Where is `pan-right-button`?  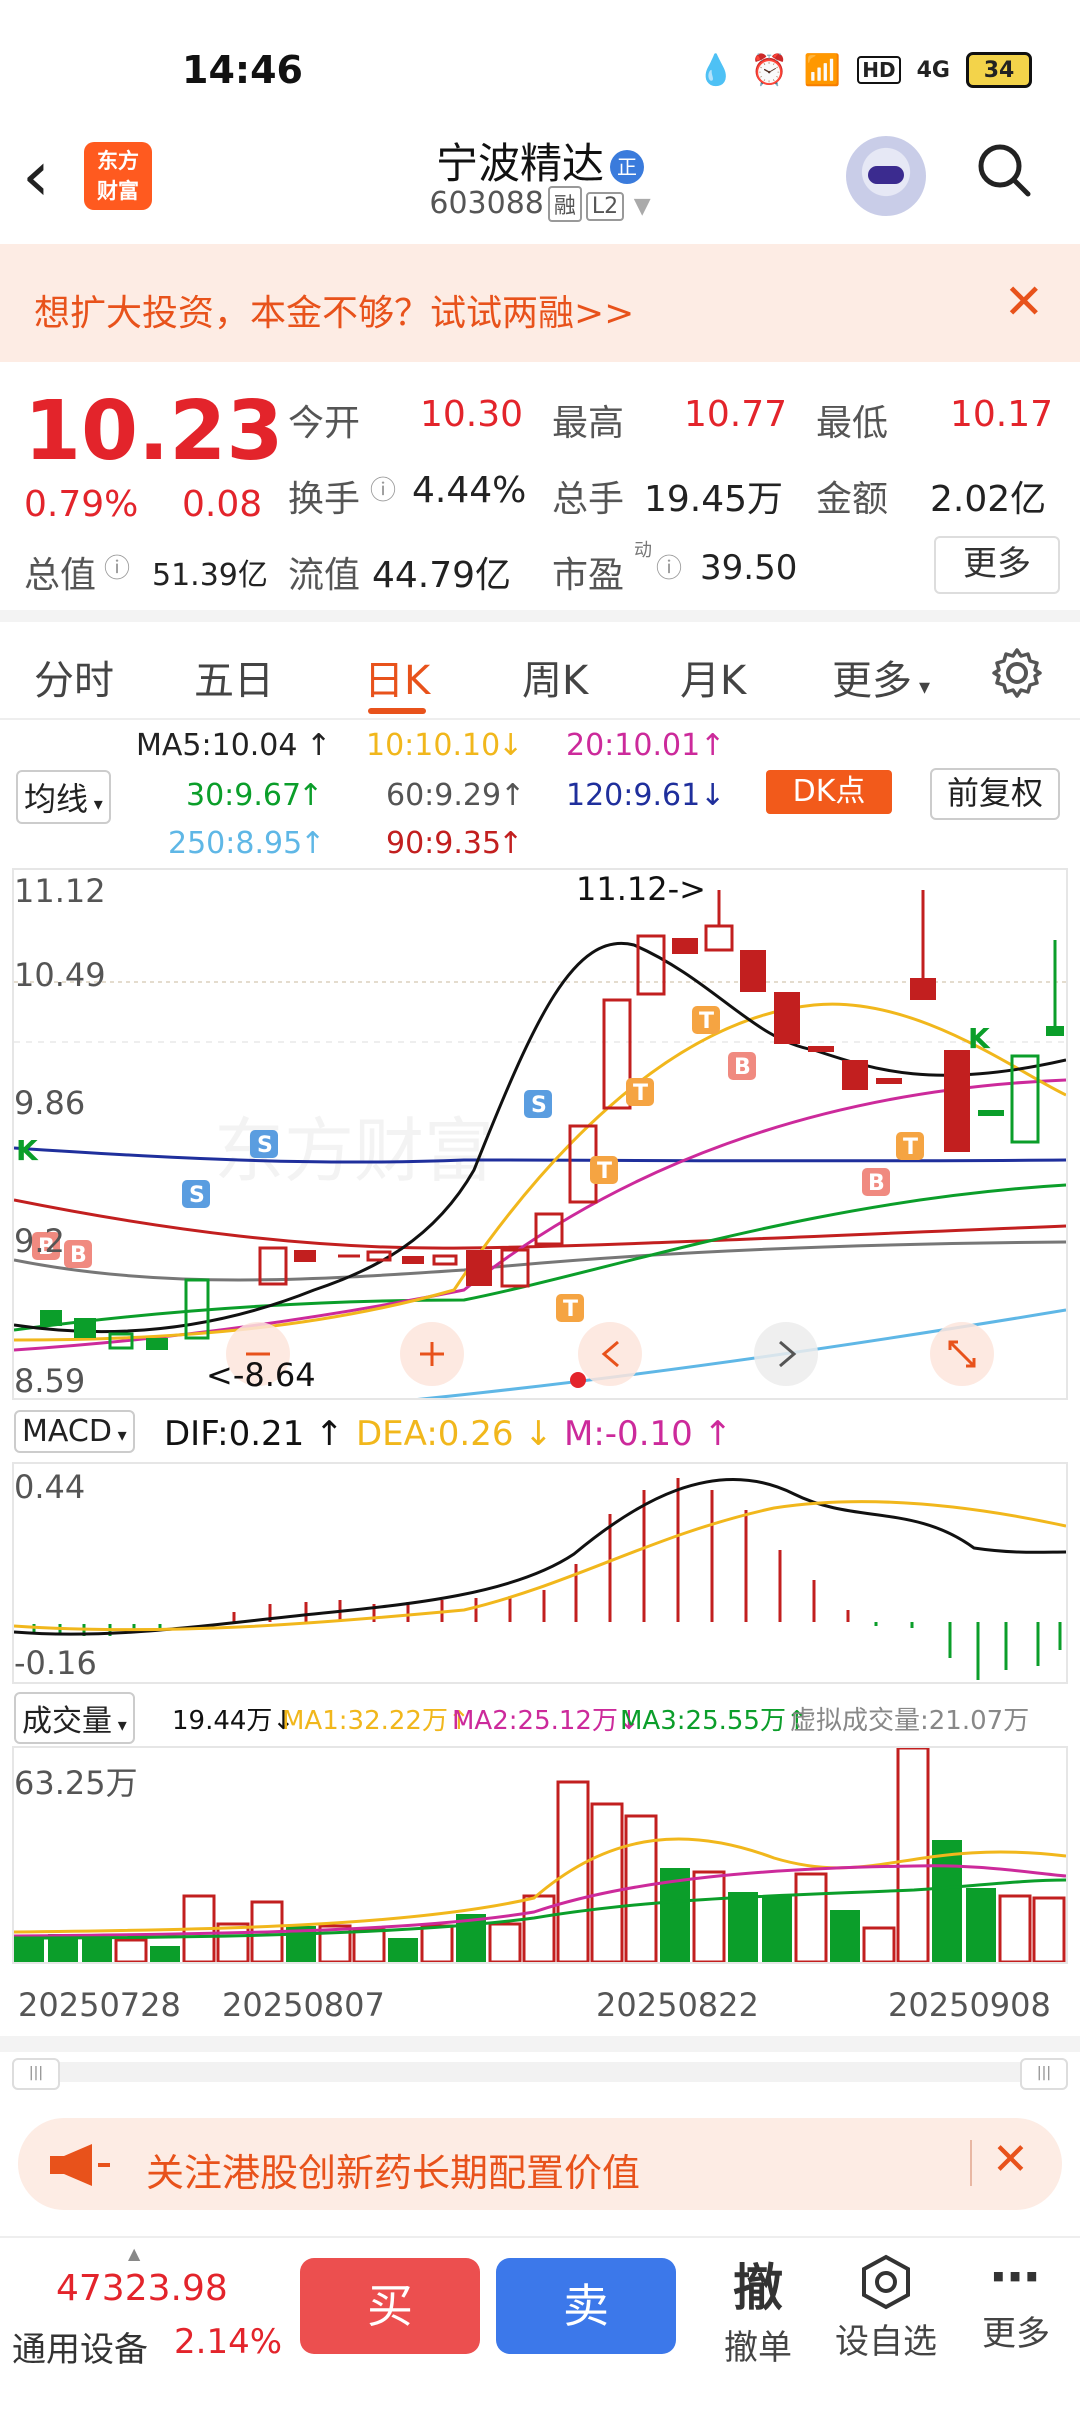
pan-right-button is located at coordinates (786, 1354).